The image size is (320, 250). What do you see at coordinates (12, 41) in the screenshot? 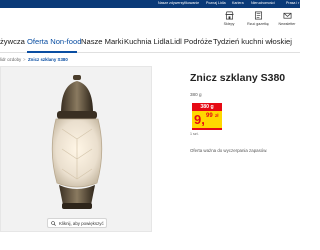
I see `nav-item-food: żywcza` at bounding box center [12, 41].